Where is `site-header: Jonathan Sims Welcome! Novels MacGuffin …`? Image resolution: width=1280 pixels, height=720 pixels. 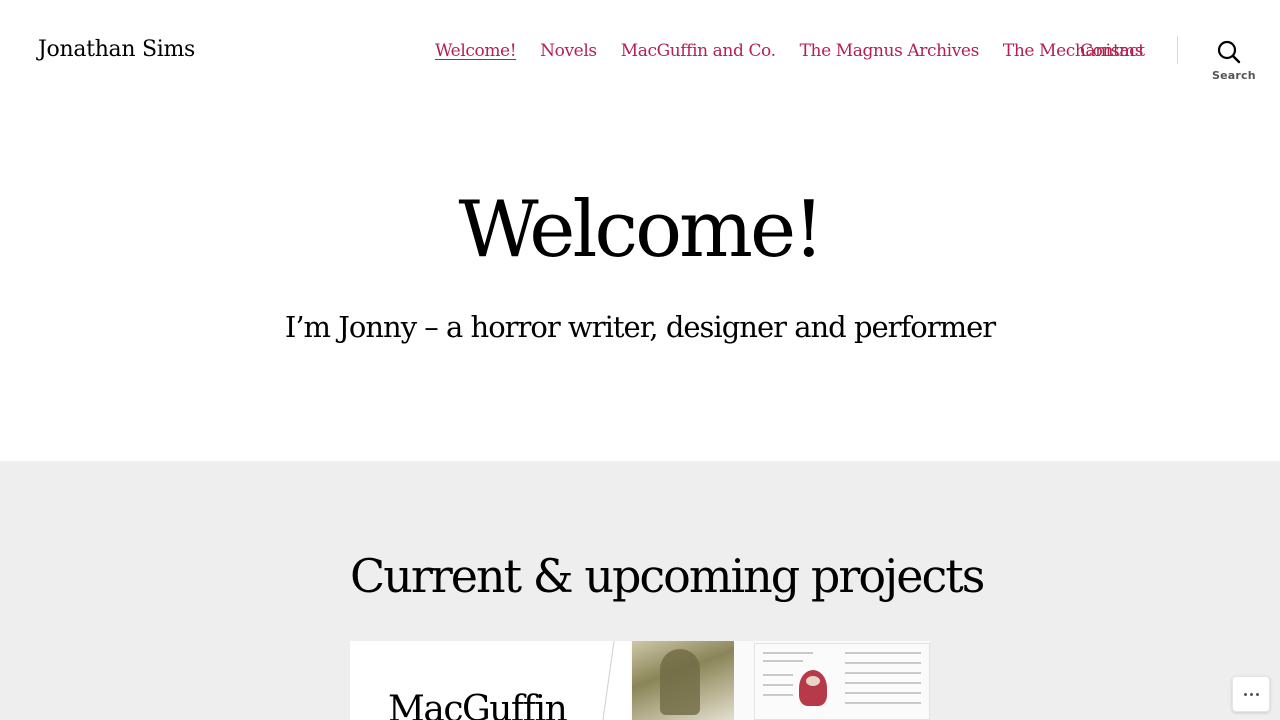
site-header: Jonathan Sims Welcome! Novels MacGuffin … is located at coordinates (640, 50).